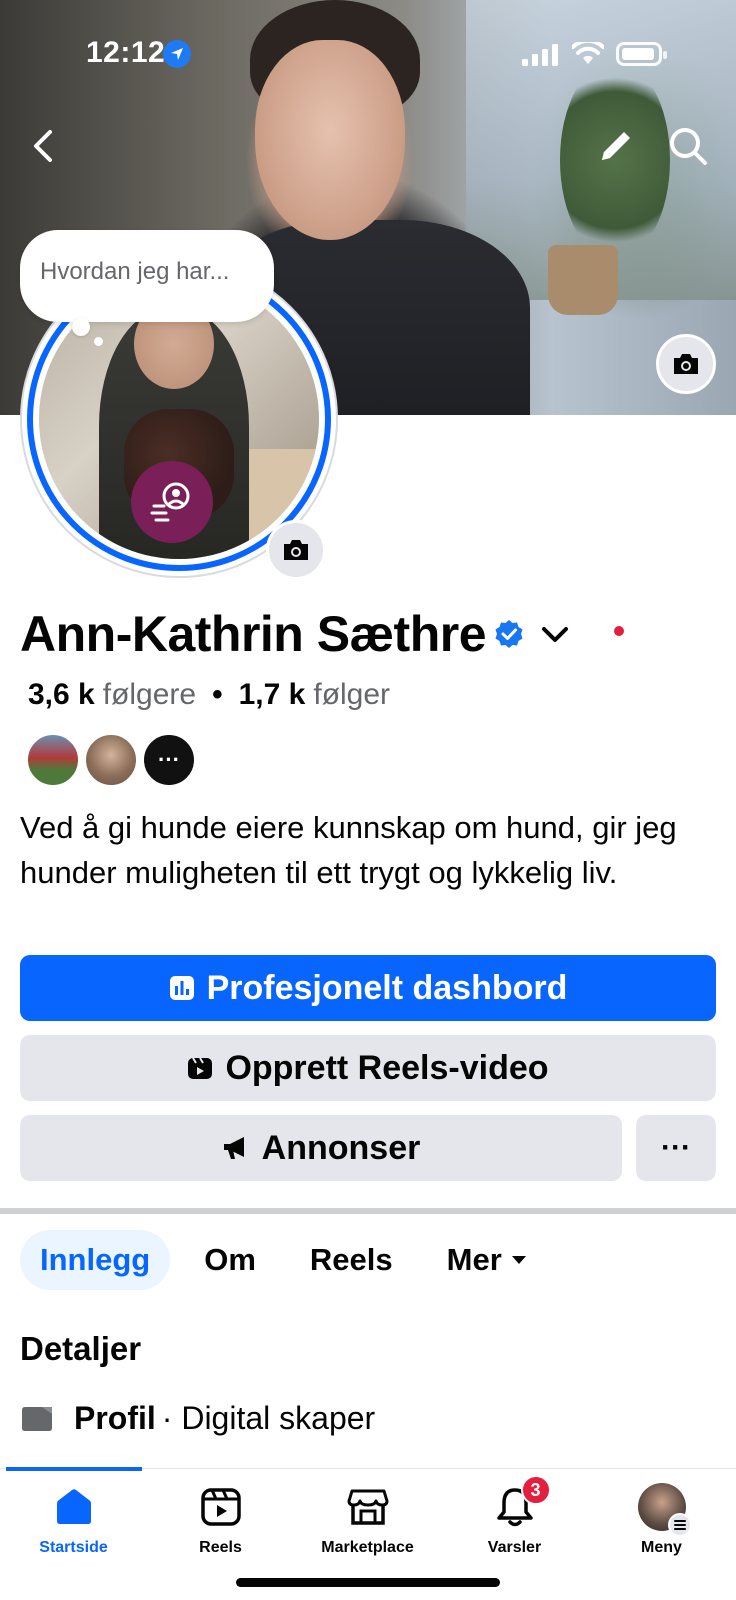 This screenshot has width=736, height=1600. Describe the element at coordinates (368, 1211) in the screenshot. I see `section-divider` at that location.